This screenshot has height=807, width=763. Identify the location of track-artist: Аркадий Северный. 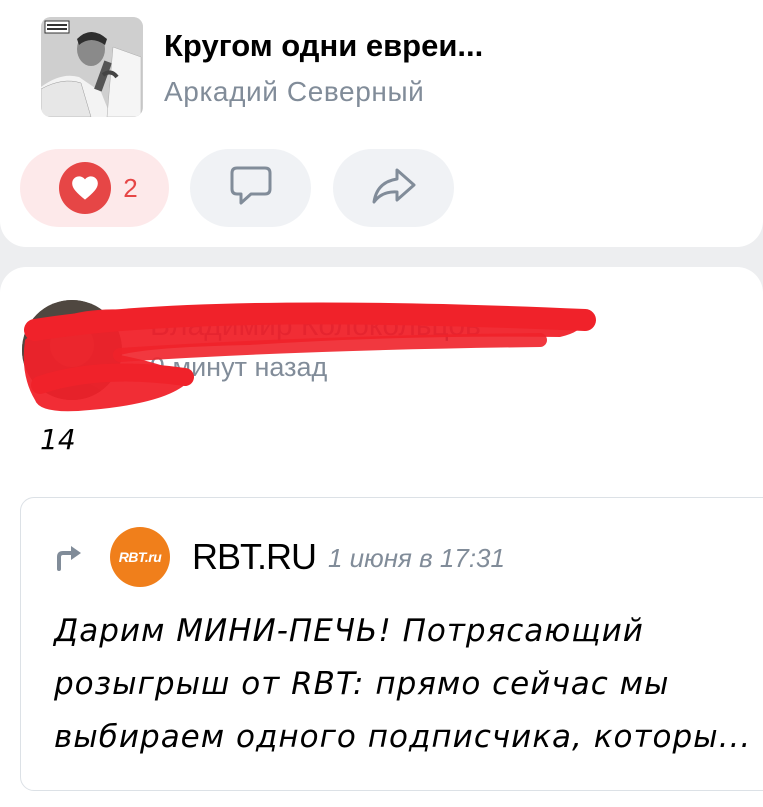
(294, 92).